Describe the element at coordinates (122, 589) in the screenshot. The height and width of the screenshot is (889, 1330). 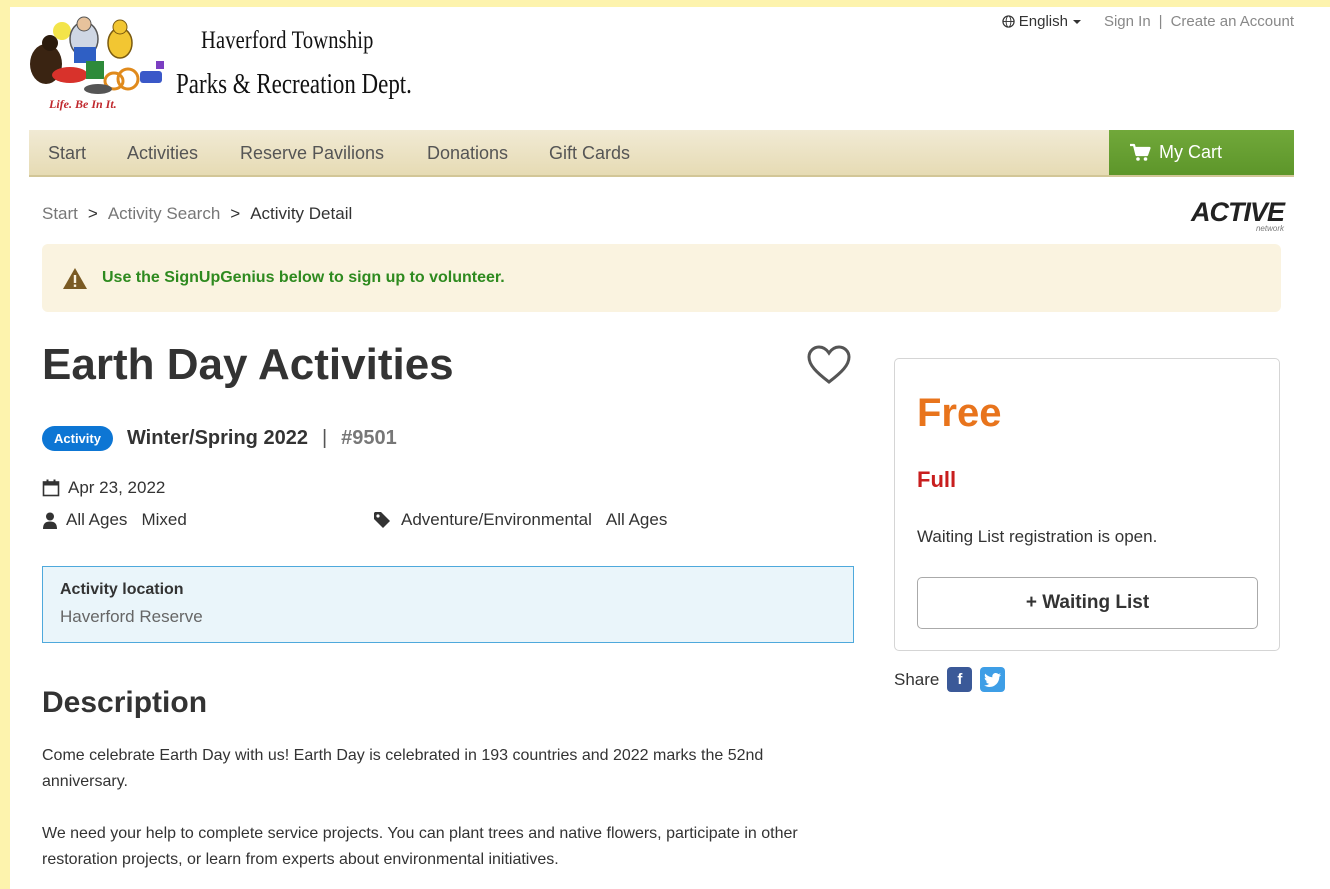
I see `location-label: Activity location` at that location.